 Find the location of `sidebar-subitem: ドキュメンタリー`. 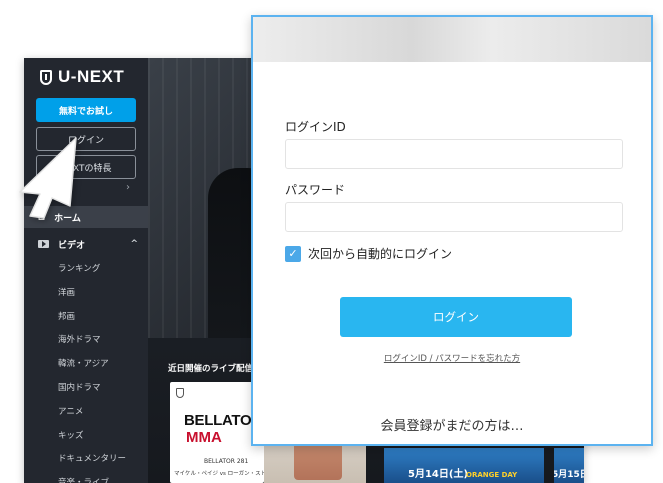

sidebar-subitem: ドキュメンタリー is located at coordinates (92, 460).